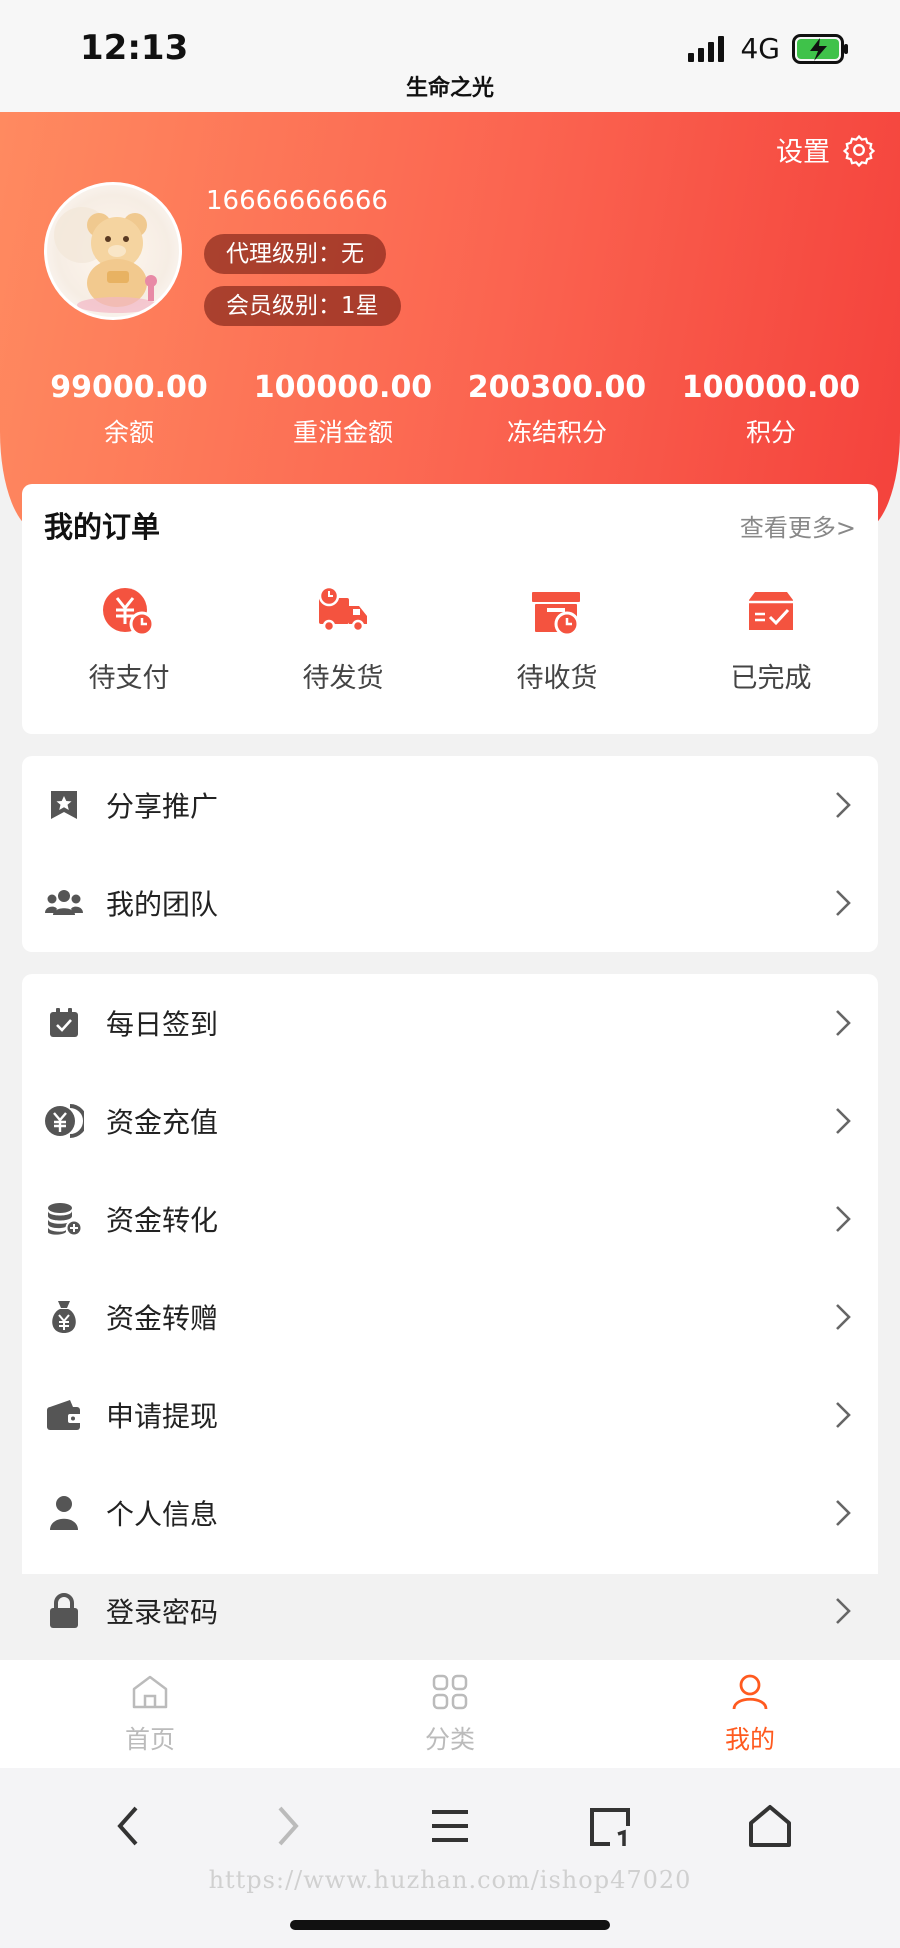 The width and height of the screenshot is (900, 1948). Describe the element at coordinates (450, 1880) in the screenshot. I see `watermark-text: https://www.huzhan.com/ishop47020` at that location.